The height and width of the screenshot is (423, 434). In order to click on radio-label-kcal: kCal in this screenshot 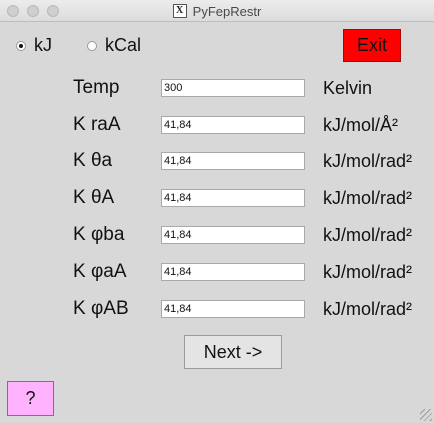, I will do `click(123, 45)`.